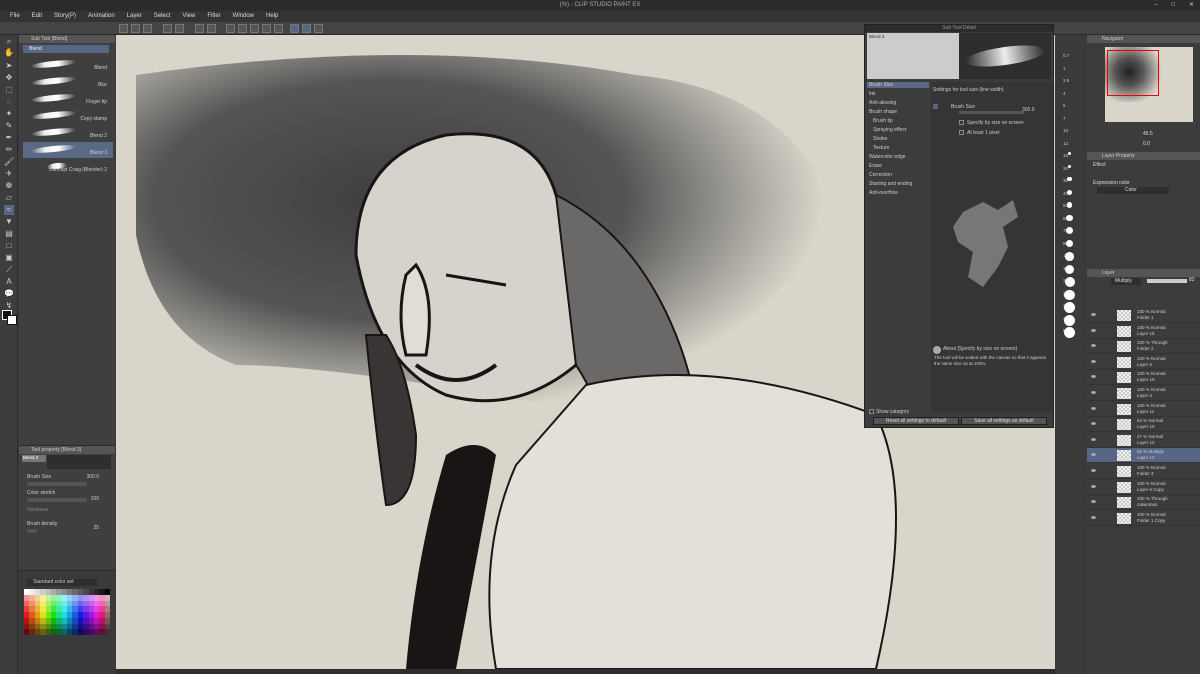 Image resolution: width=1200 pixels, height=674 pixels. I want to click on brush-size-preset: 12, so click(1065, 143).